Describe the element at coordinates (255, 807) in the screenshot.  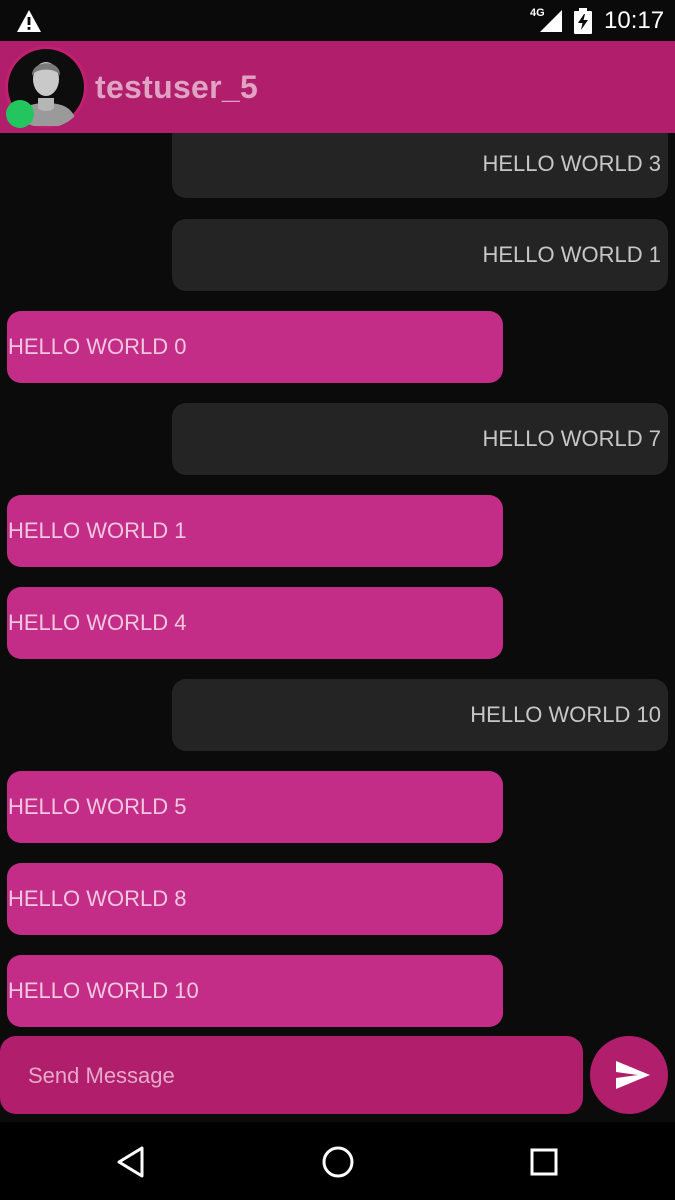
I see `message-bubble-outgoing: HELLO WORLD 5` at that location.